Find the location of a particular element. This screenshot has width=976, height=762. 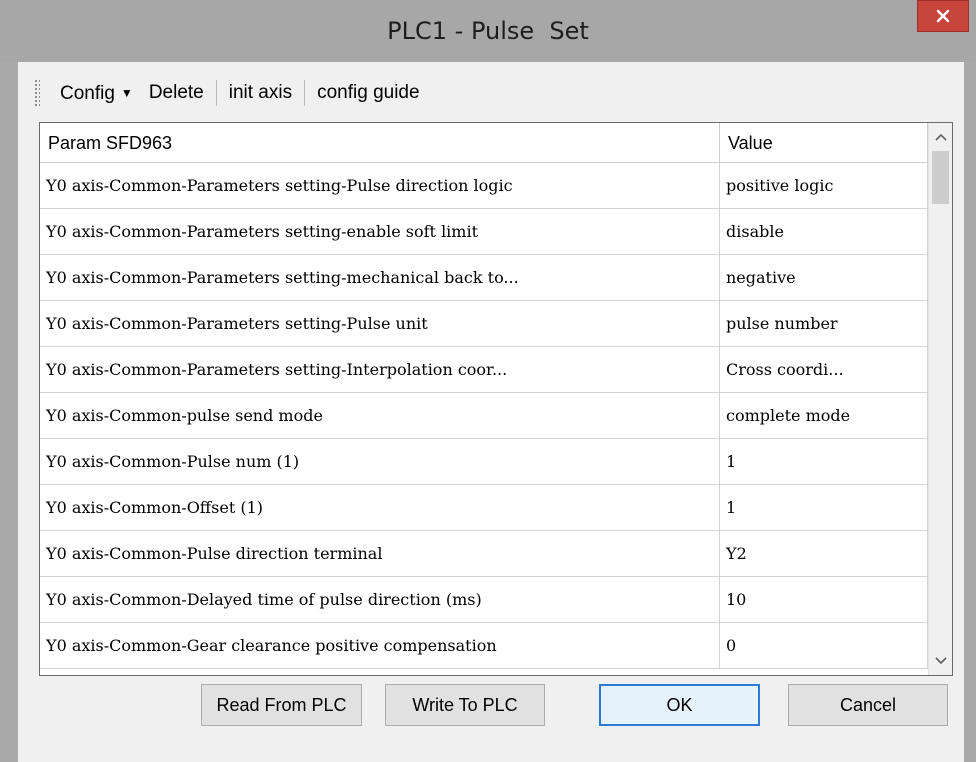

title-bar: PLC1 - Pulse Set is located at coordinates (488, 31).